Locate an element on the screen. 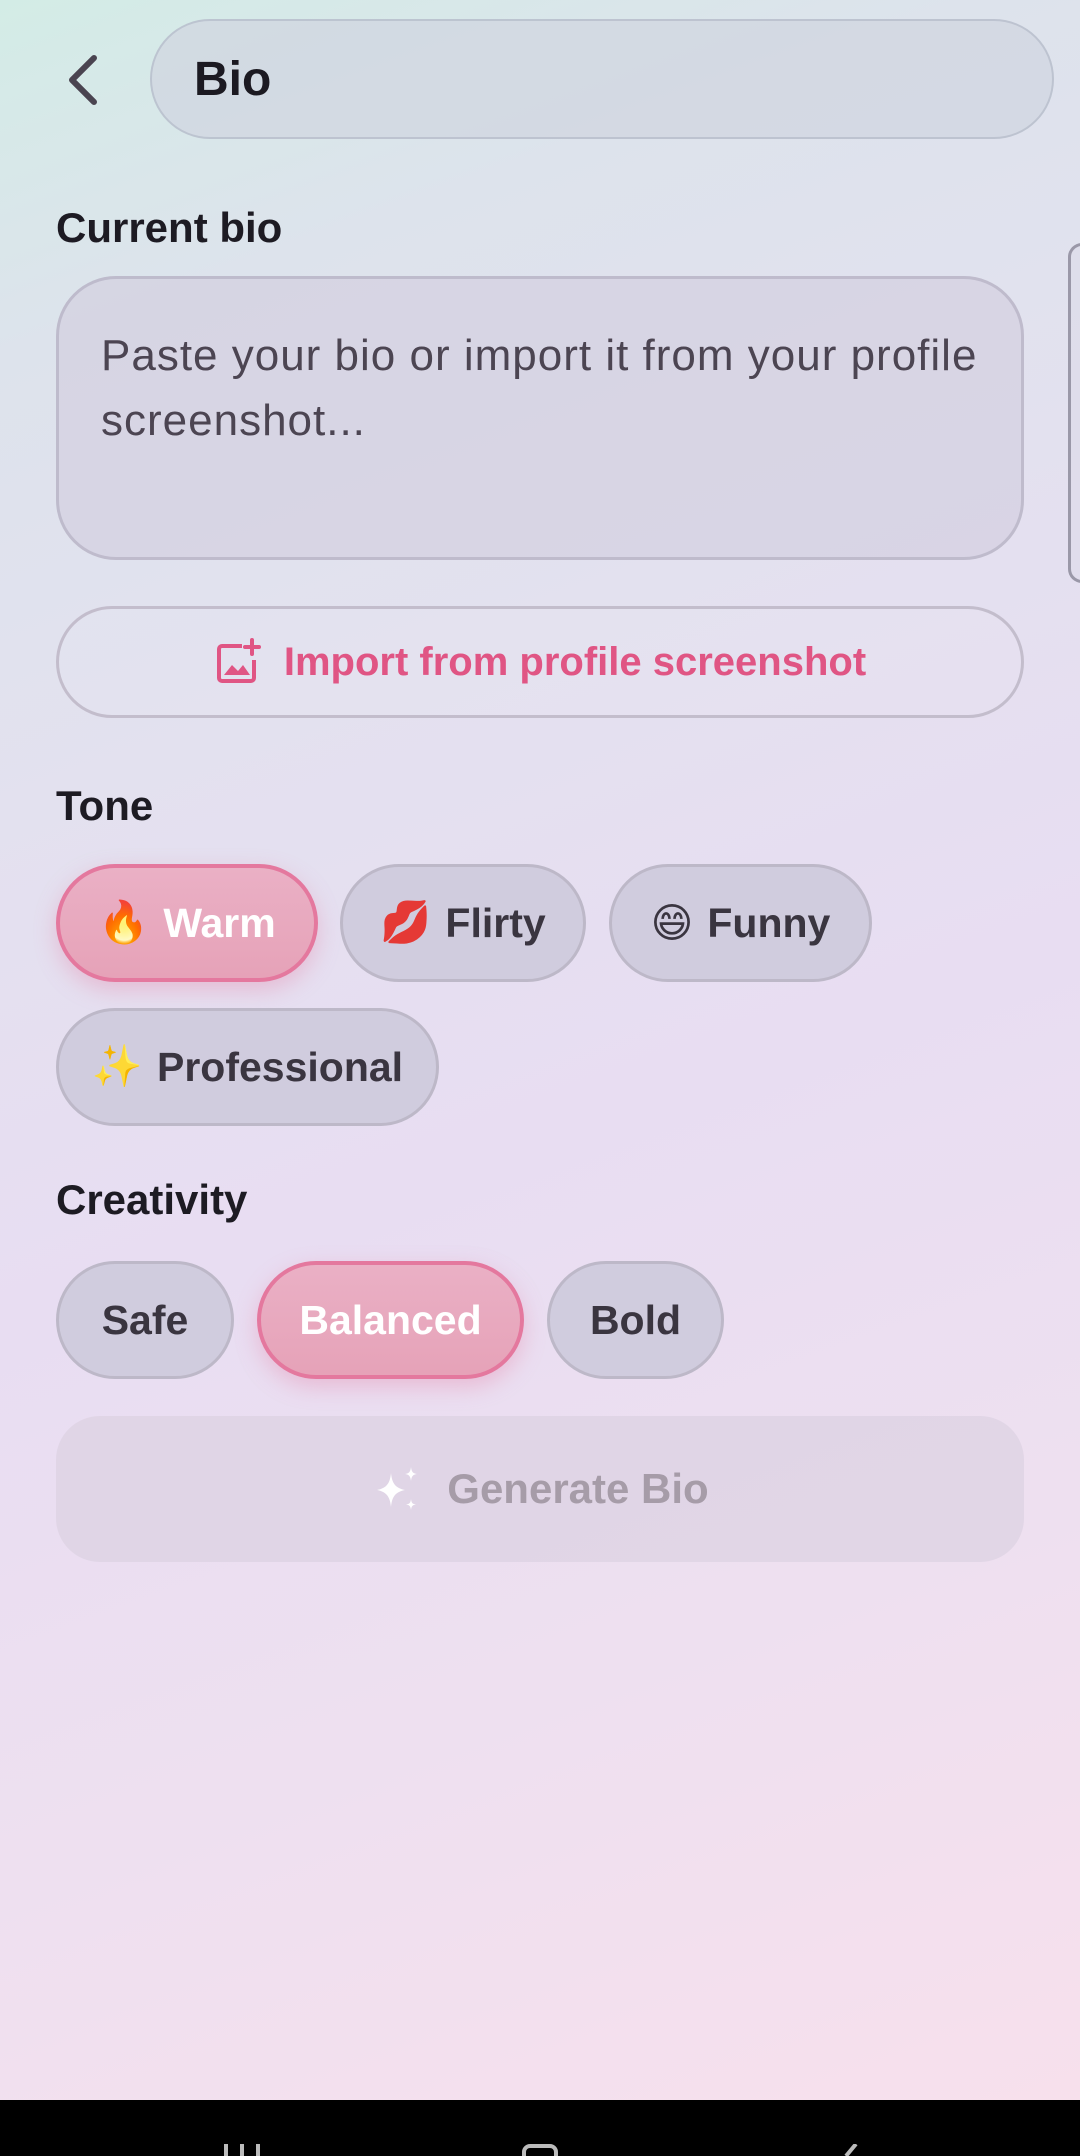 The width and height of the screenshot is (1080, 2156). creativity-chip-label: Balanced is located at coordinates (390, 1319).